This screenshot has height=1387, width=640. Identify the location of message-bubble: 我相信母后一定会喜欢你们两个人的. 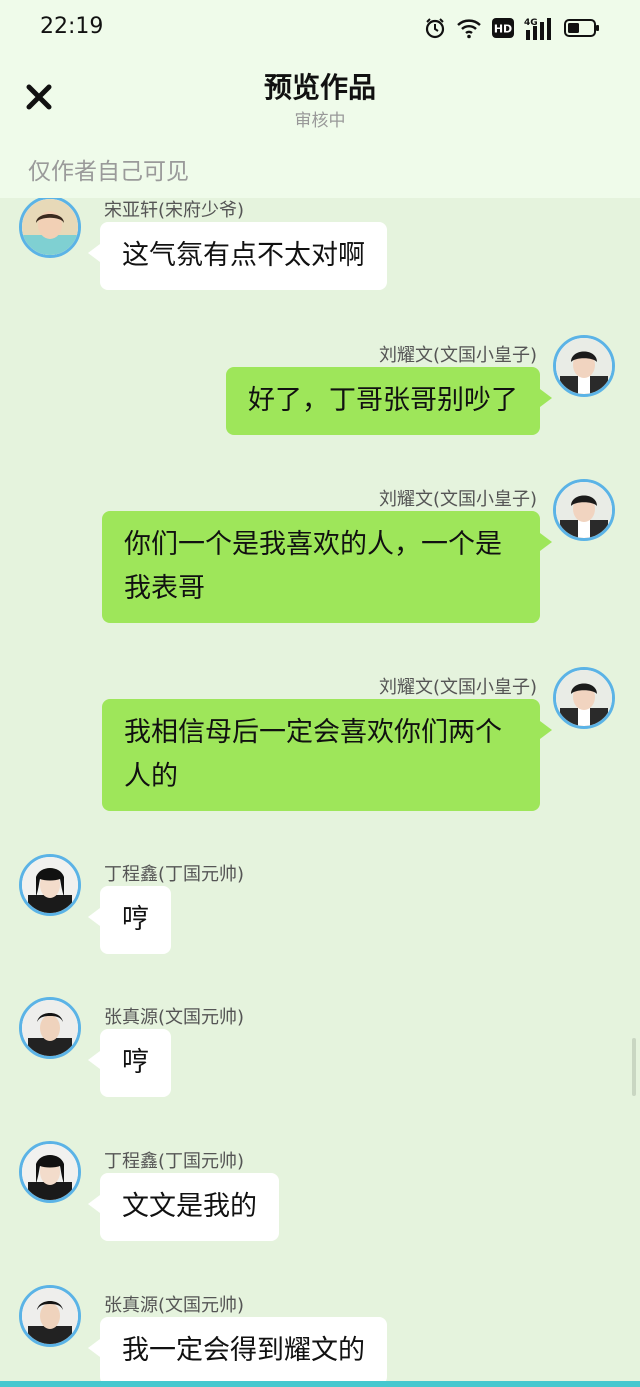
(327, 755).